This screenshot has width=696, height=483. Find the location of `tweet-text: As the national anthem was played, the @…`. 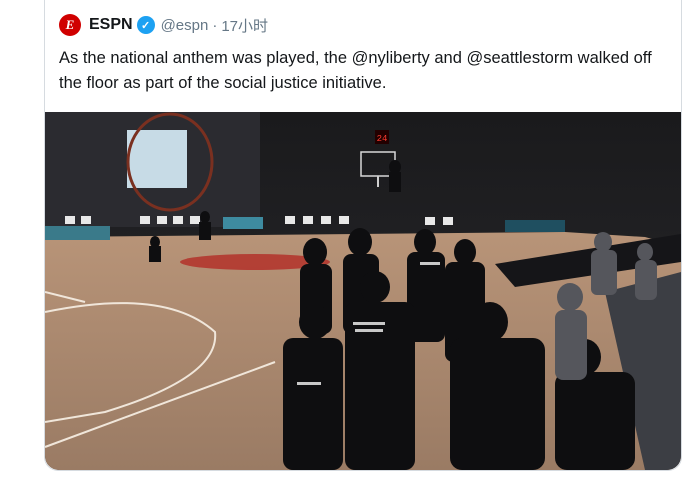

tweet-text: As the national anthem was played, the @… is located at coordinates (355, 70).